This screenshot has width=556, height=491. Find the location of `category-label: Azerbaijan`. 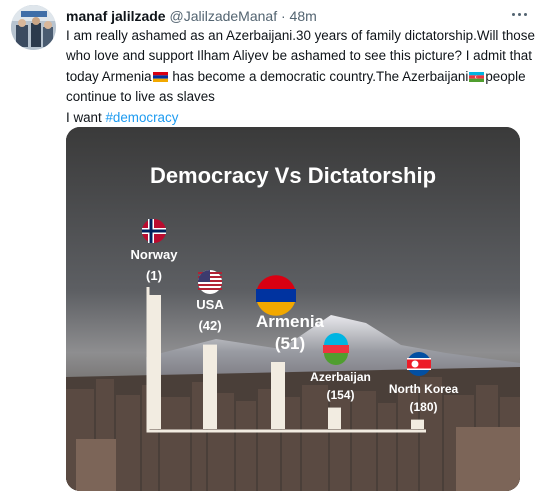

category-label: Azerbaijan is located at coordinates (340, 377).